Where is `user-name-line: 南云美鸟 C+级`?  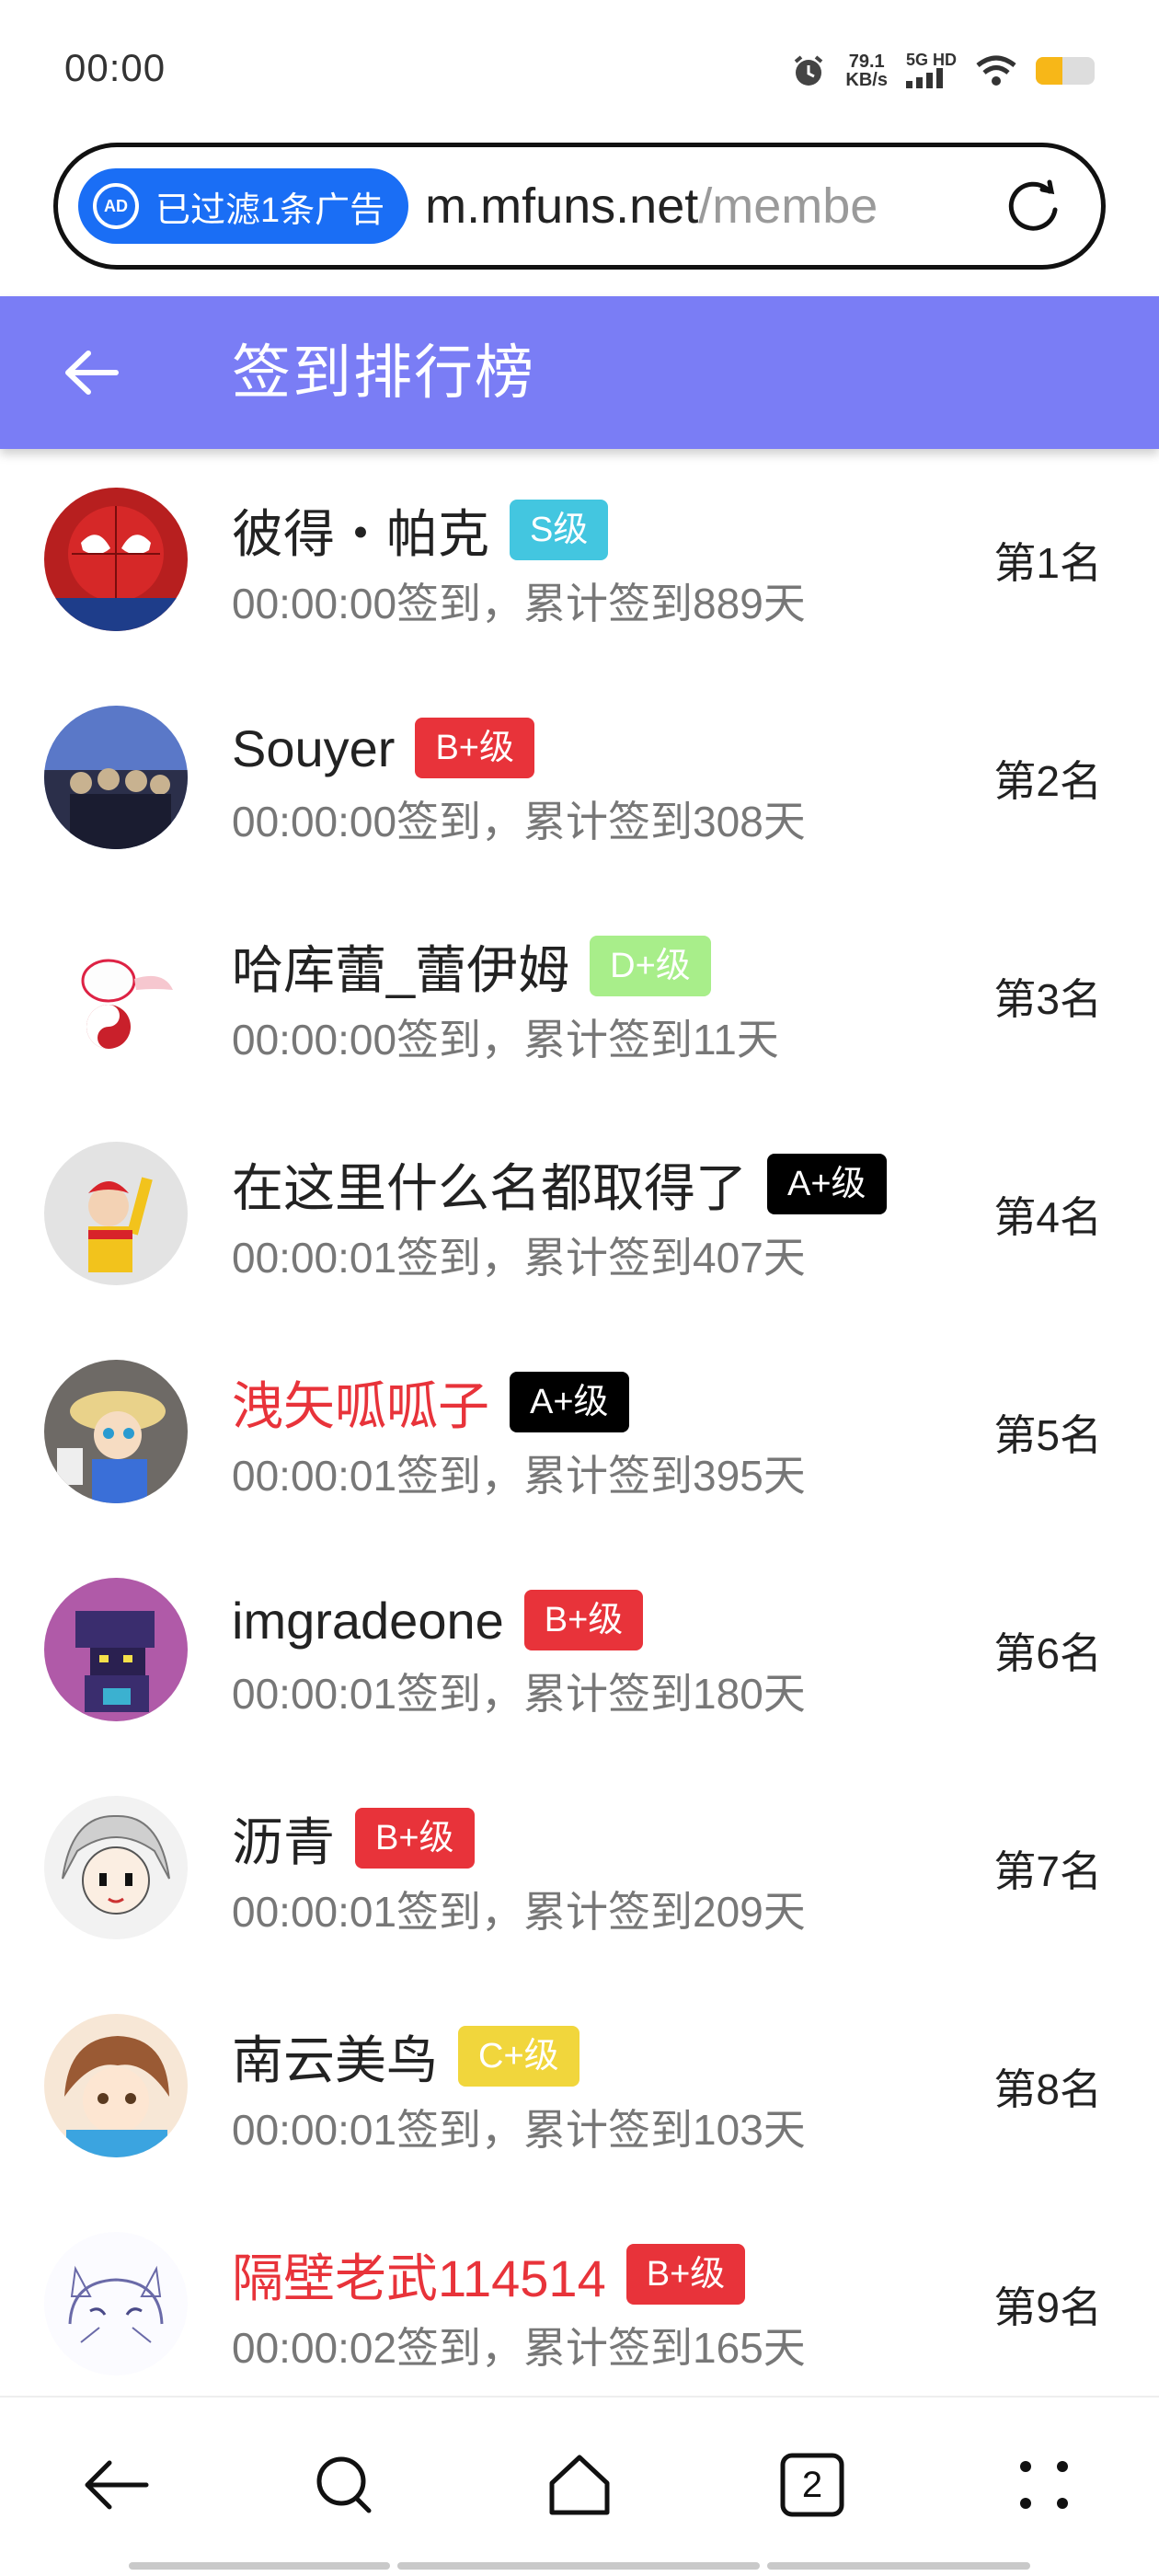 user-name-line: 南云美鸟 C+级 is located at coordinates (406, 2056).